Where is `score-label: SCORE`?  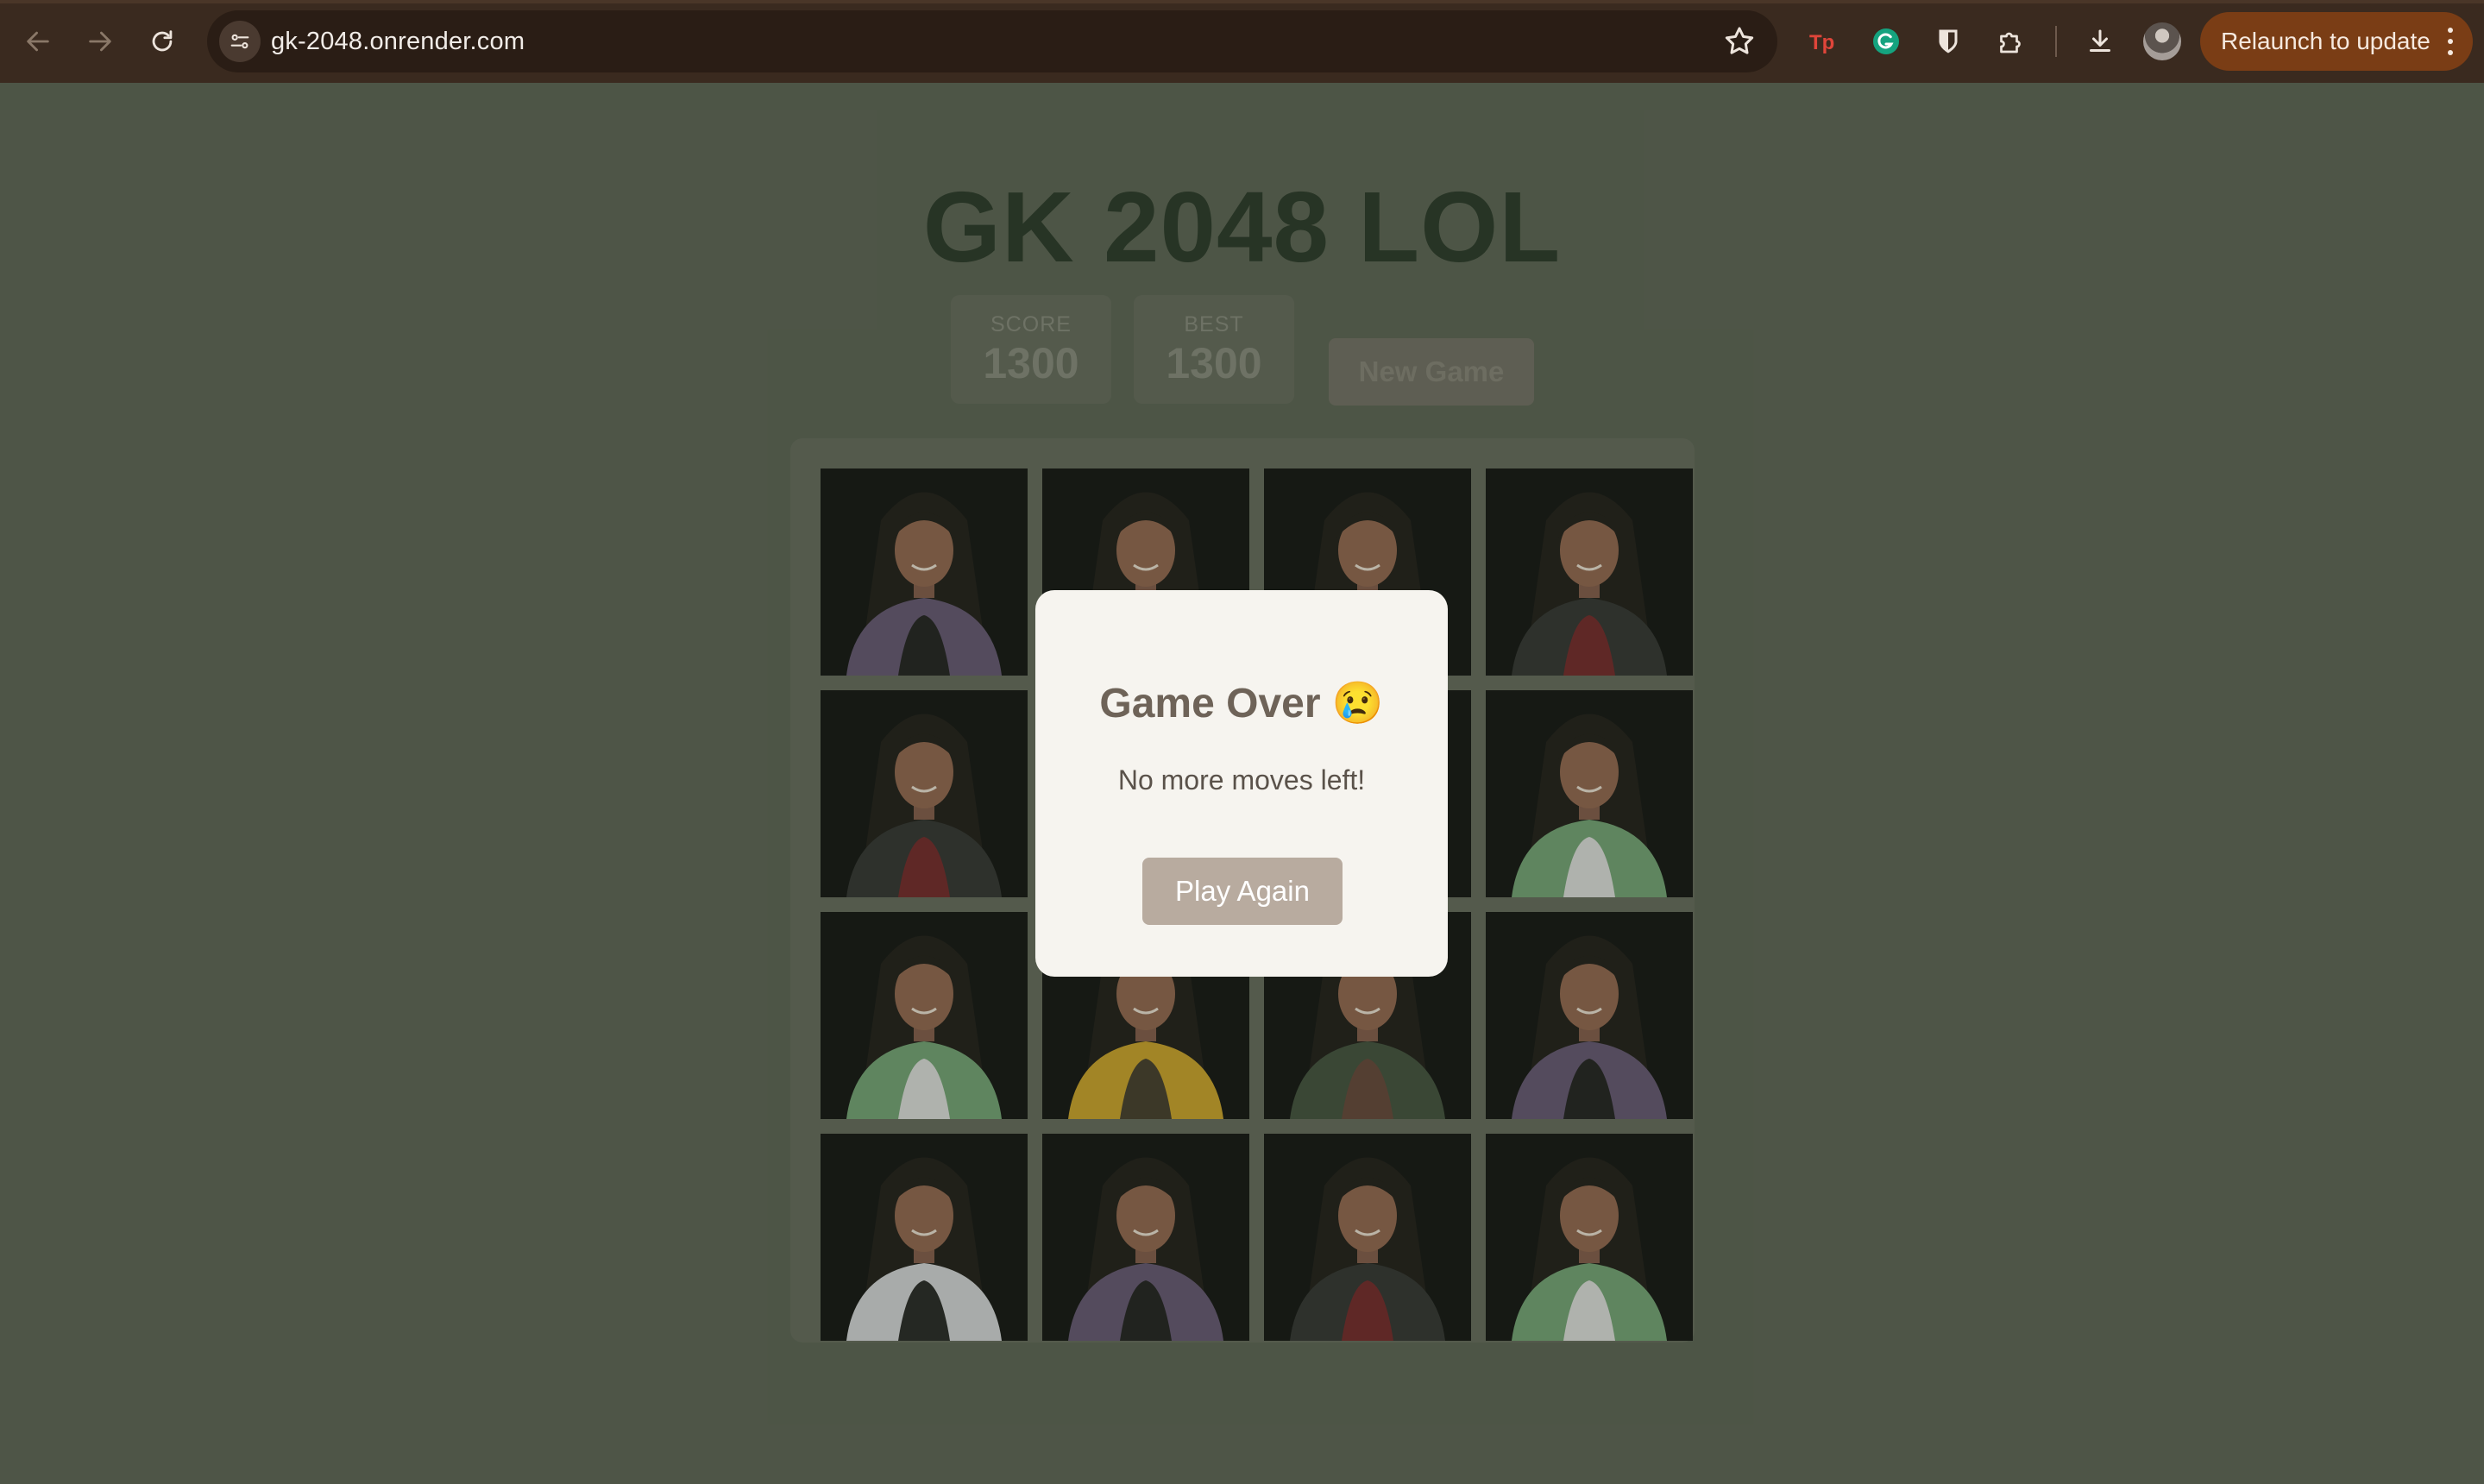
score-label: SCORE is located at coordinates (1031, 324).